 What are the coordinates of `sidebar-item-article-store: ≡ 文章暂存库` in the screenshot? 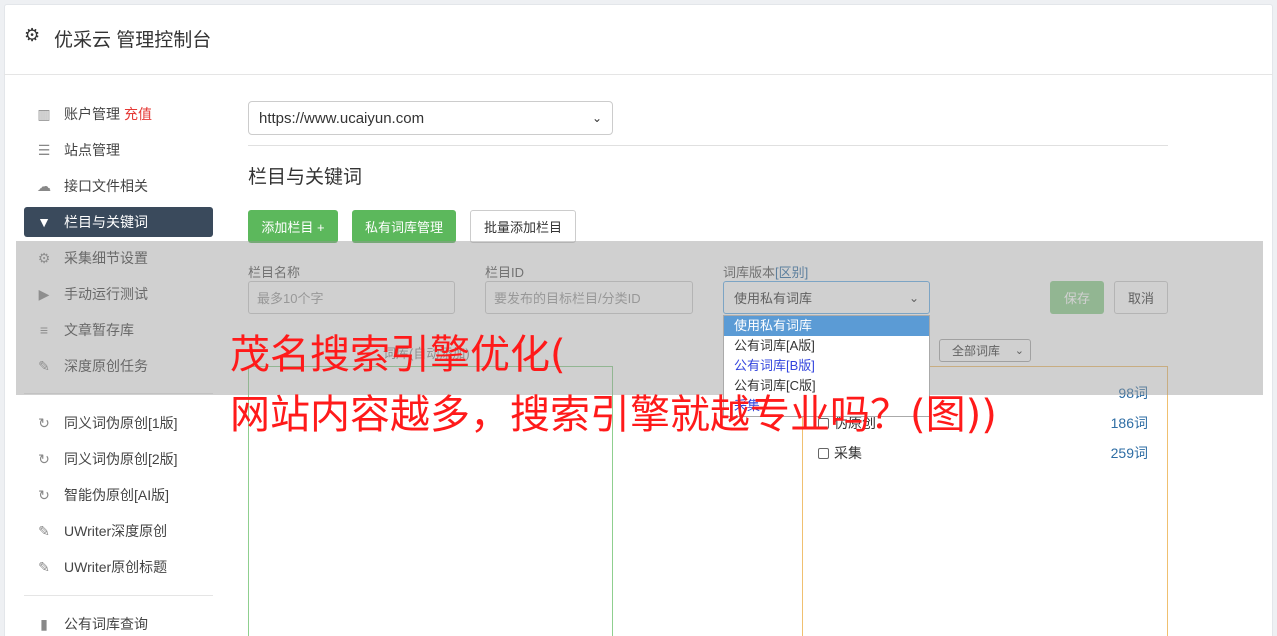 It's located at (118, 330).